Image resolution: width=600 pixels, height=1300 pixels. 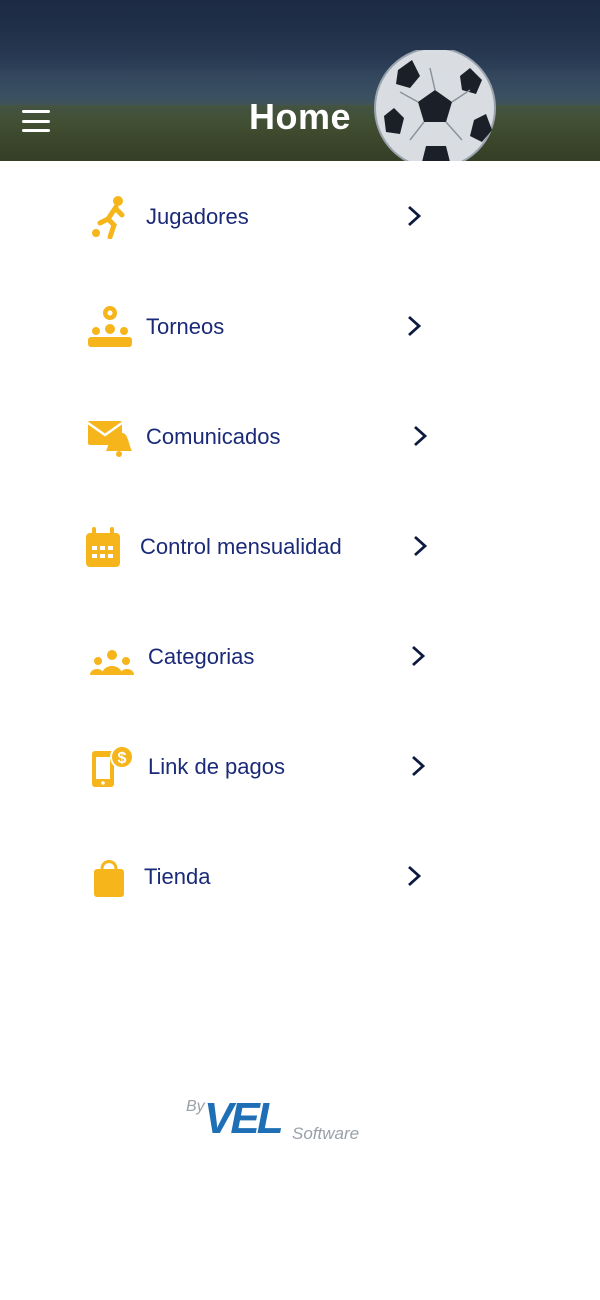 I want to click on menu-item-label: Jugadores, so click(x=197, y=216).